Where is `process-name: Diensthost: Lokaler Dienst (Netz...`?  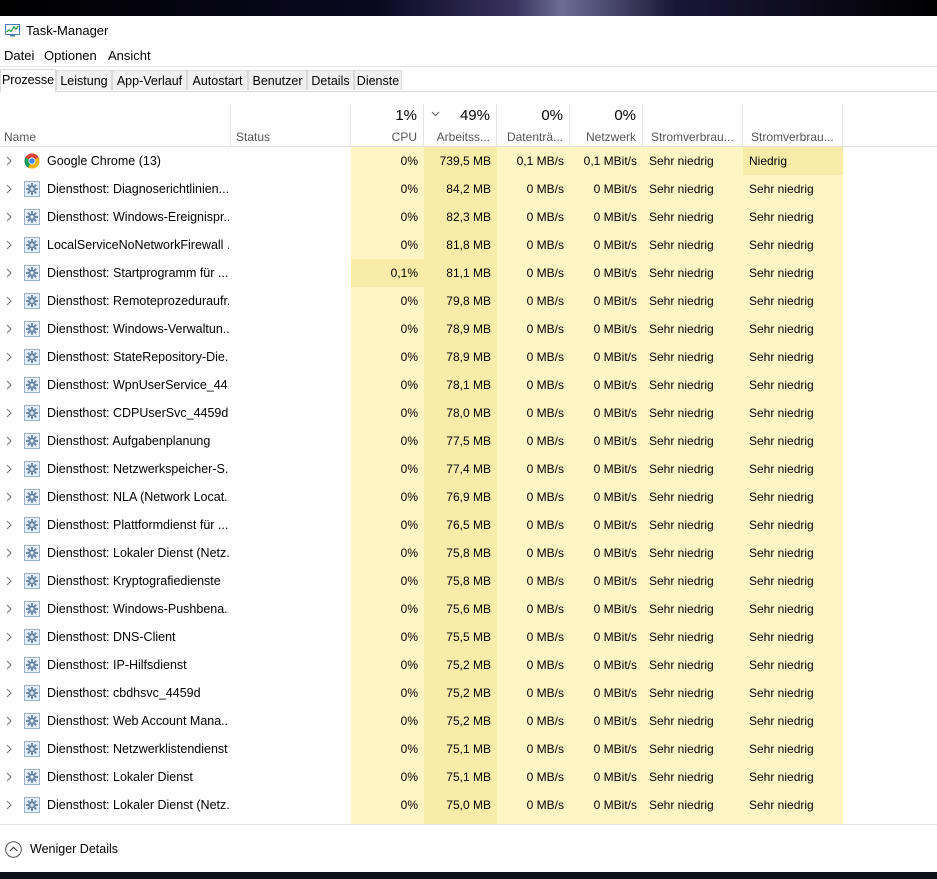
process-name: Diensthost: Lokaler Dienst (Netz... is located at coordinates (138, 553).